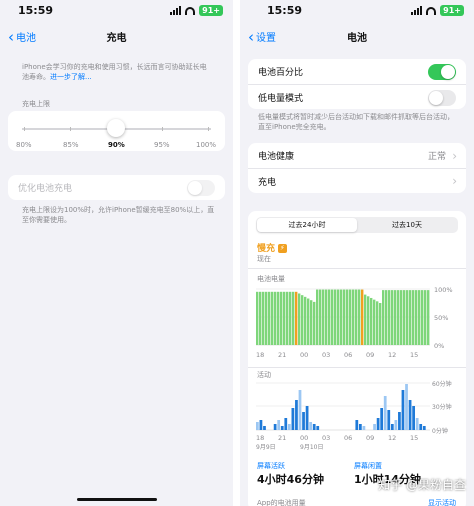 Image resolution: width=474 pixels, height=506 pixels. Describe the element at coordinates (440, 431) in the screenshot. I see `activity-ytick-0: 0分钟` at that location.